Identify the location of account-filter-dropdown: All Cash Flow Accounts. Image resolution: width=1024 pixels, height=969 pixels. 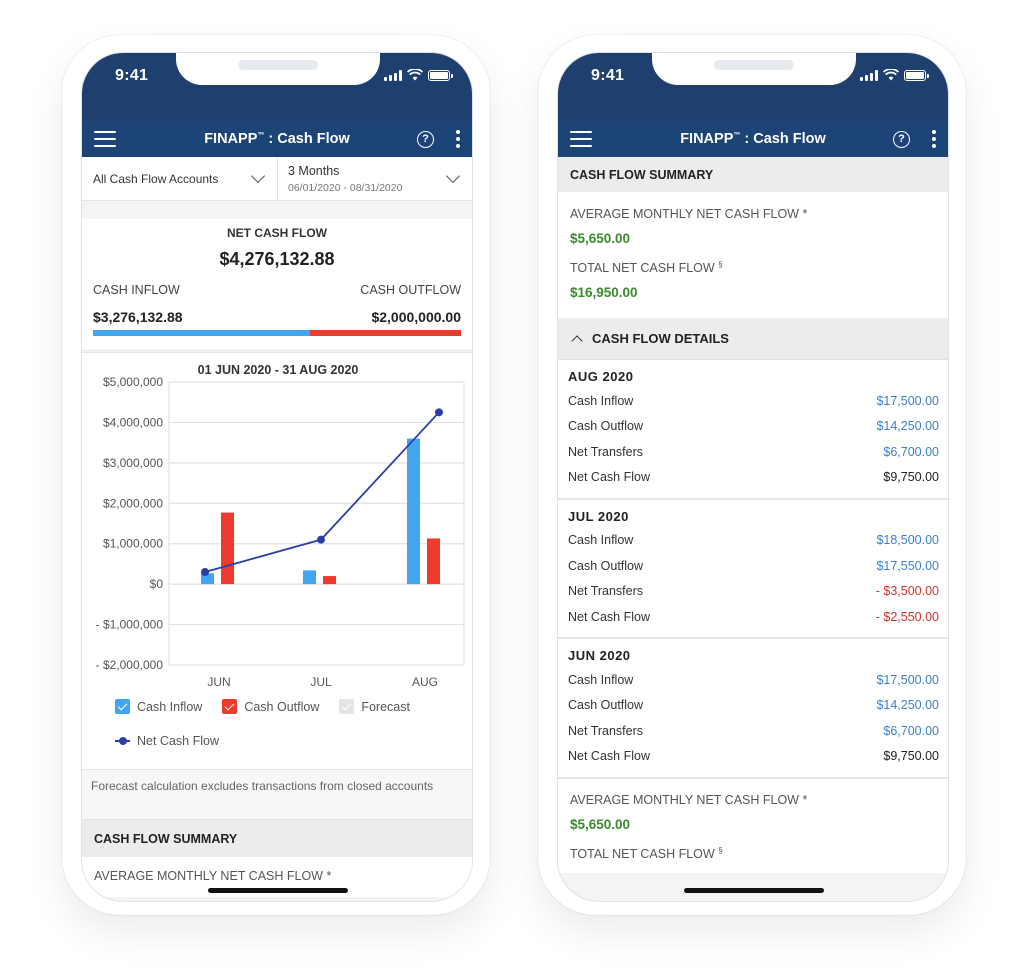
(180, 178).